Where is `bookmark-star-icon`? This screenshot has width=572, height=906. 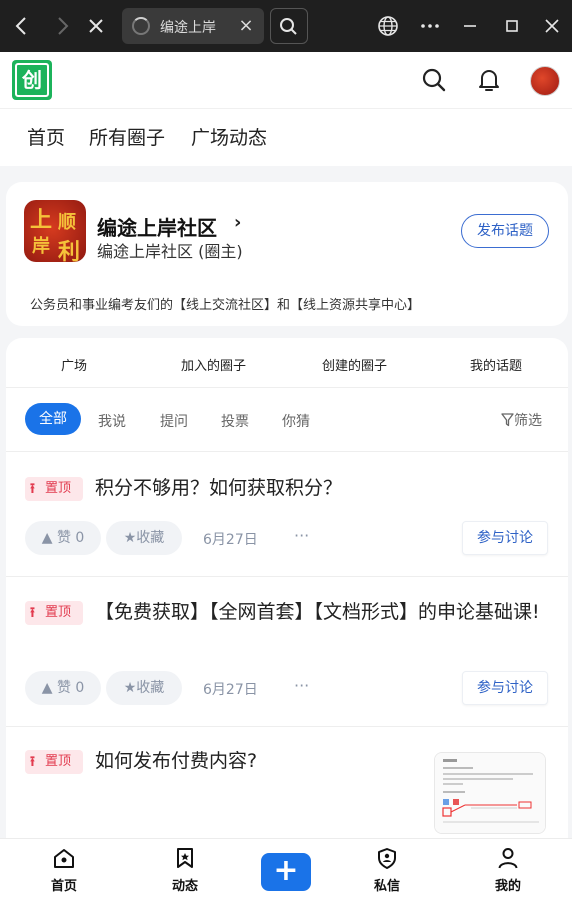
bookmark-star-icon is located at coordinates (185, 858).